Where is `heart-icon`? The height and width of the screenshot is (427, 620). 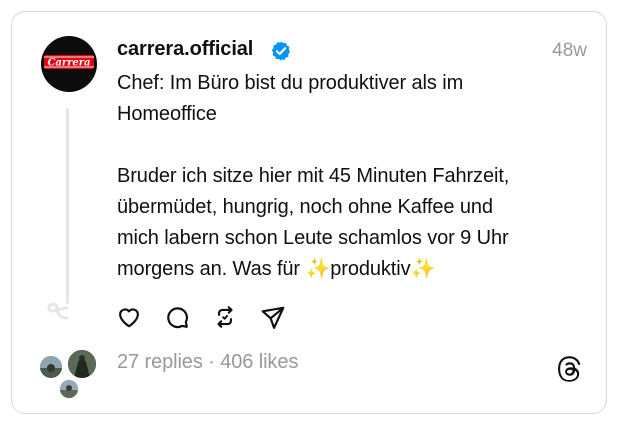
heart-icon is located at coordinates (129, 318).